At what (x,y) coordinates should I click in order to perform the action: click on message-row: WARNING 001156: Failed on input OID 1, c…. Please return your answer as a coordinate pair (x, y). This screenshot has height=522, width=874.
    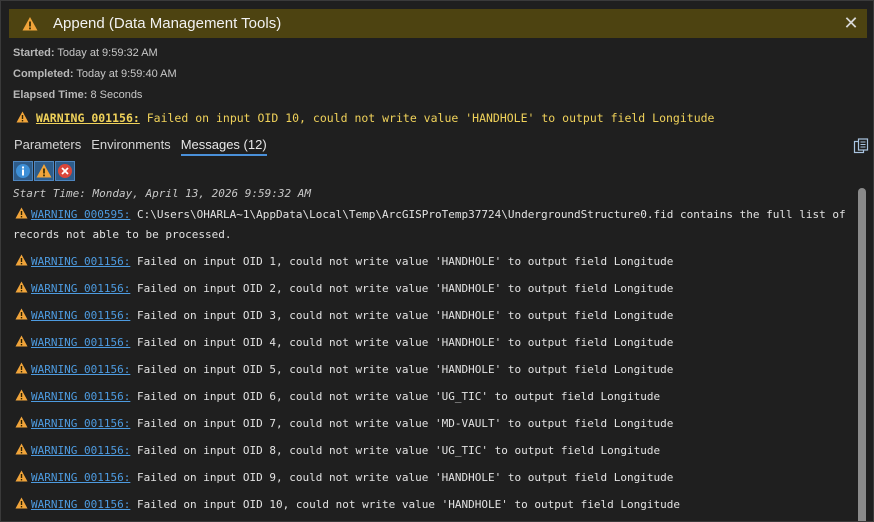
    Looking at the image, I should click on (432, 262).